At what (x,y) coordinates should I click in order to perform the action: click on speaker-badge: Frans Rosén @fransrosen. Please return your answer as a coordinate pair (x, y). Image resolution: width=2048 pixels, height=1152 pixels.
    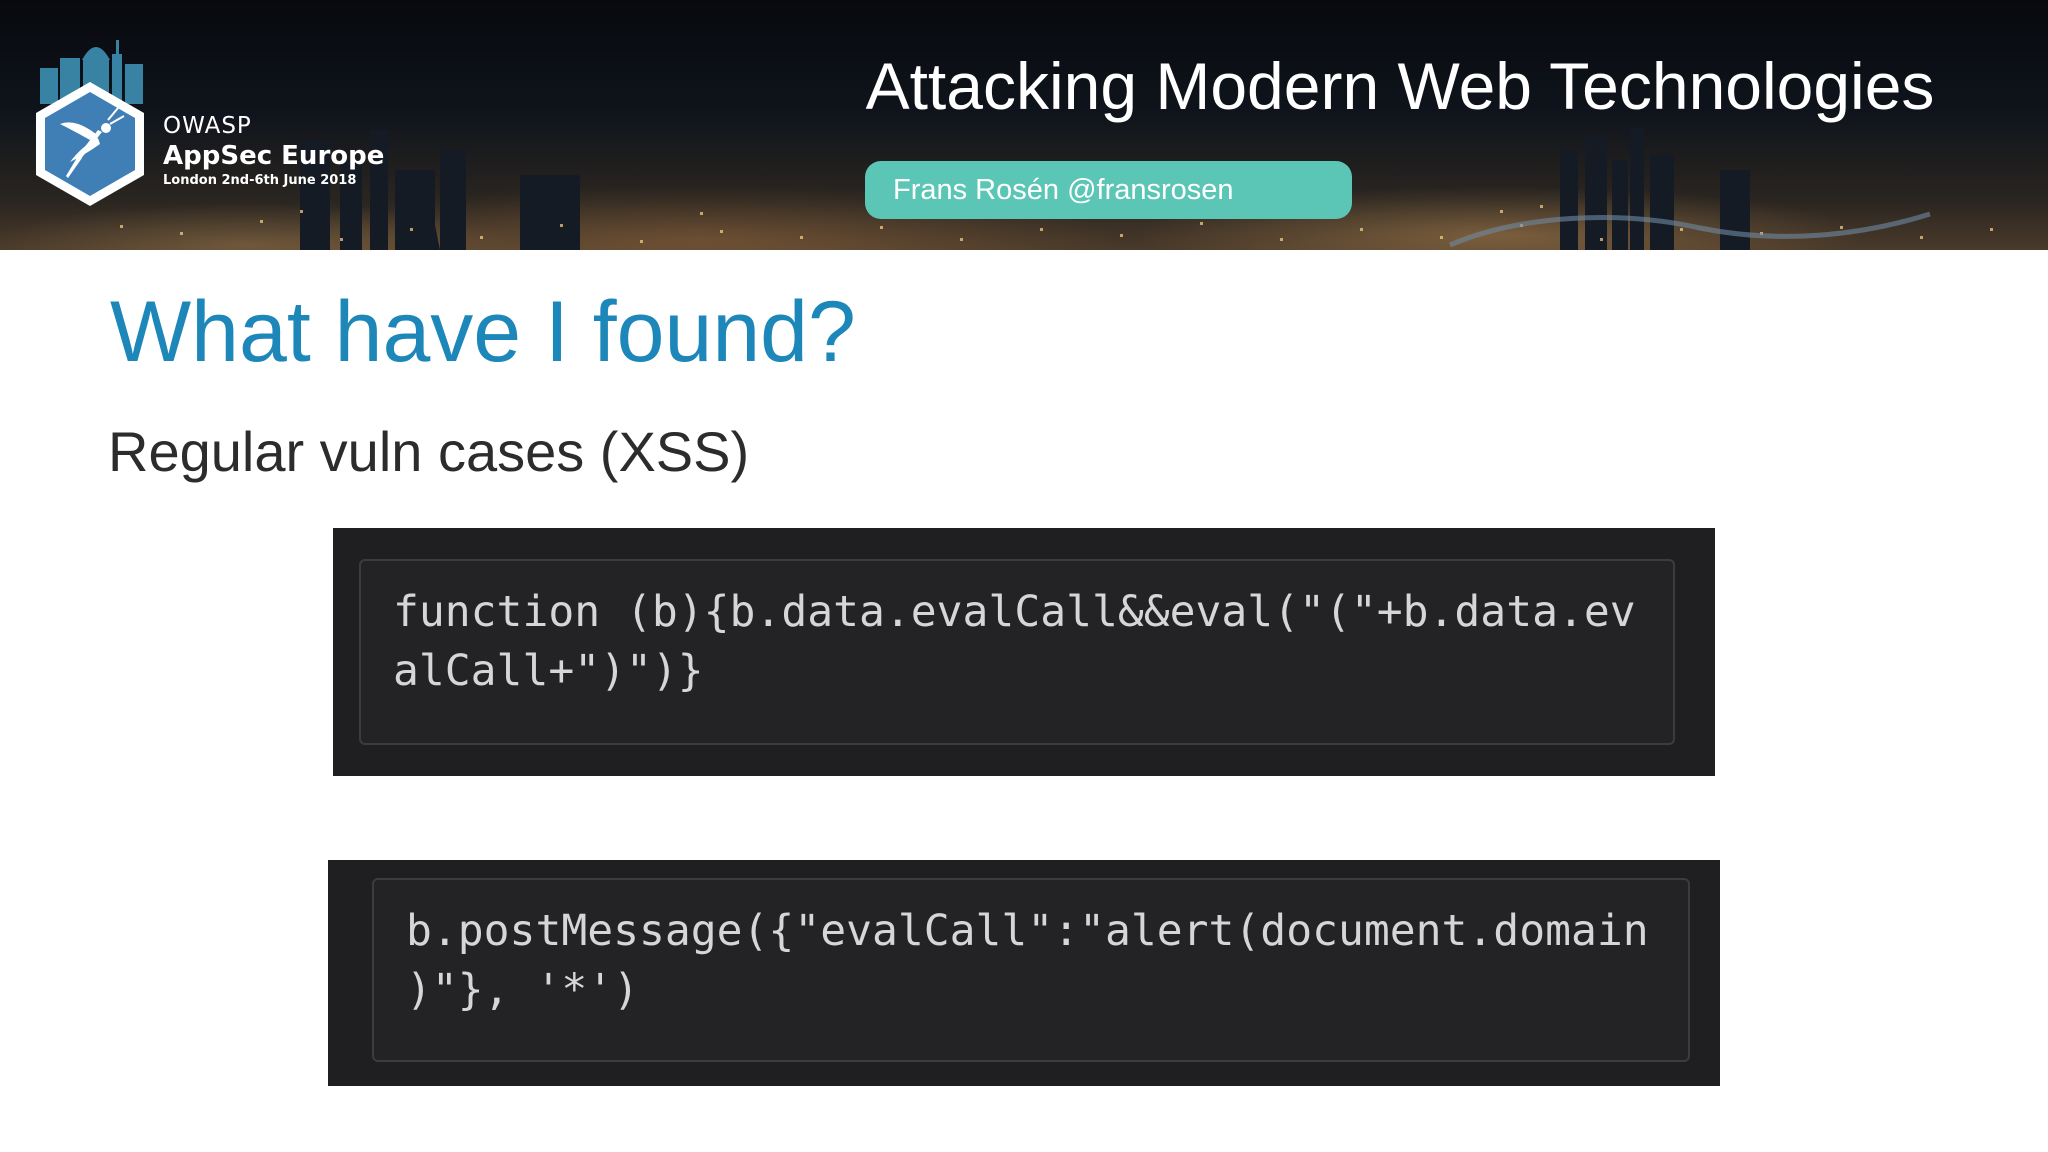
    Looking at the image, I should click on (1108, 190).